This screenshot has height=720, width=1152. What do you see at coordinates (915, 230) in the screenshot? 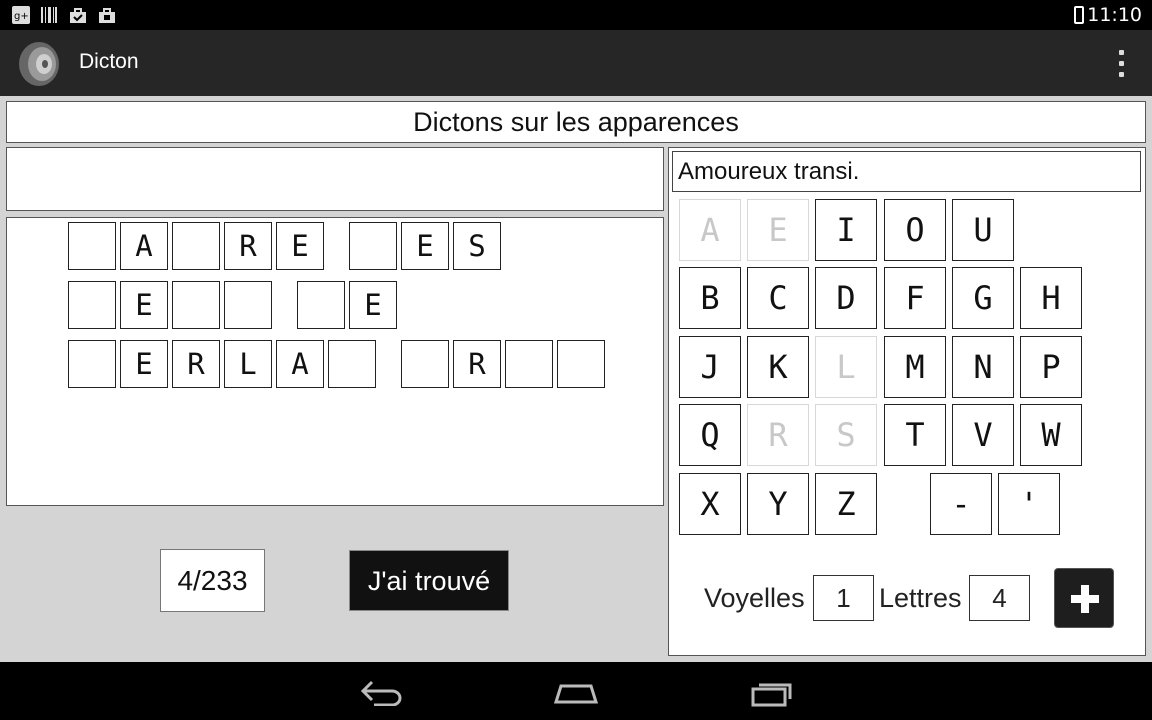
I see `key-o: O` at bounding box center [915, 230].